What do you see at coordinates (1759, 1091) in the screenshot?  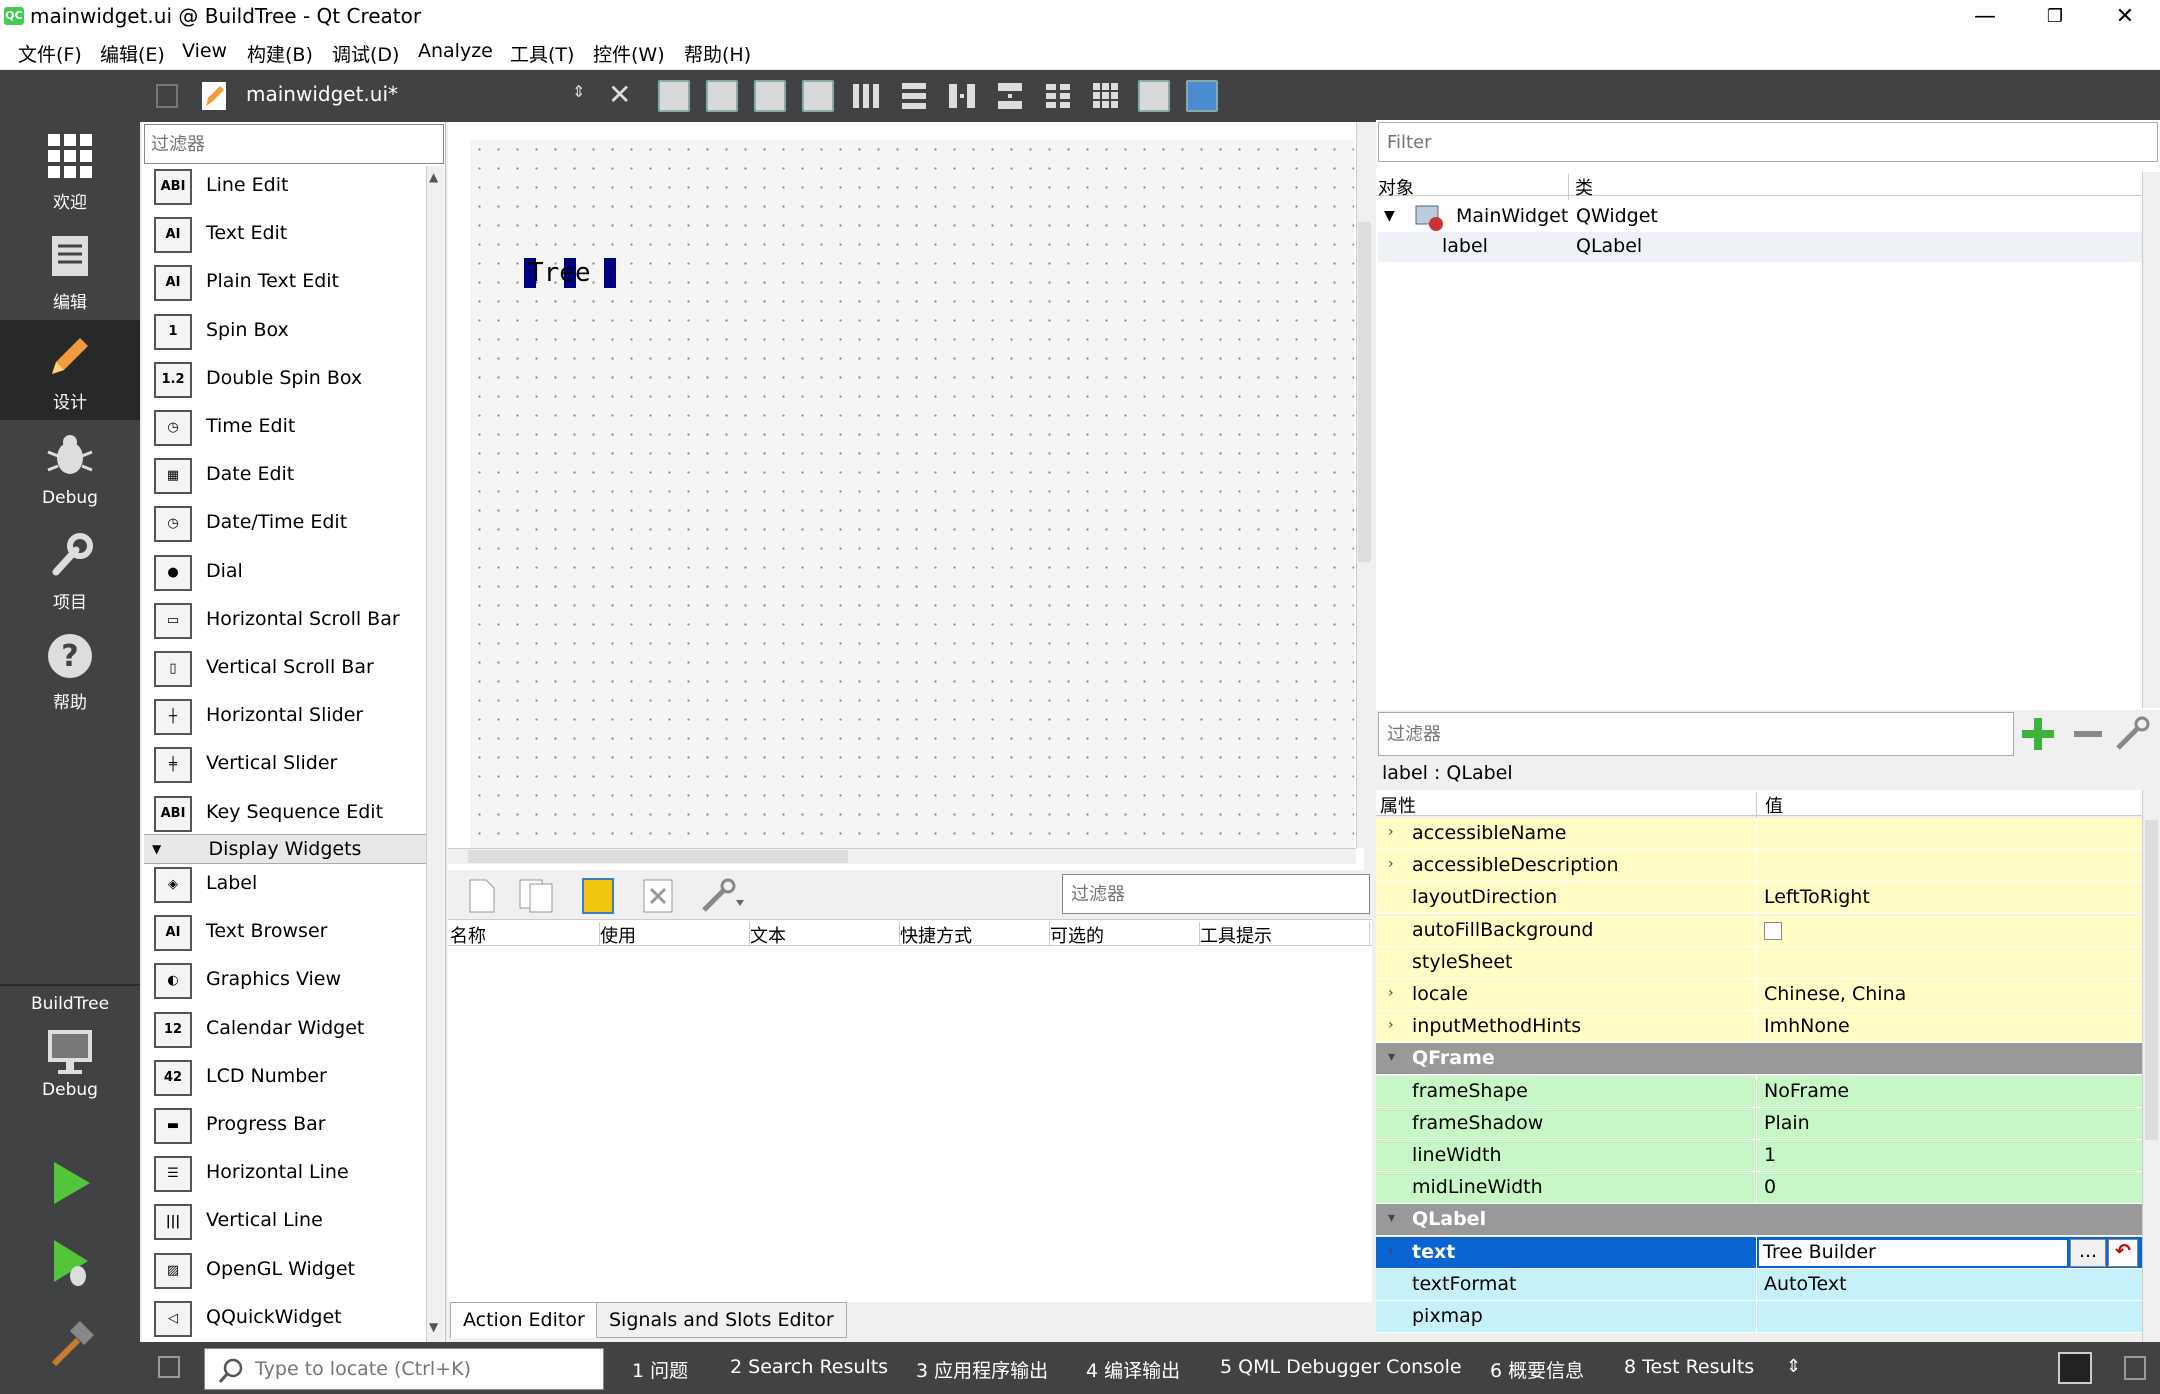 I see `property-row: frameShape NoFrame` at bounding box center [1759, 1091].